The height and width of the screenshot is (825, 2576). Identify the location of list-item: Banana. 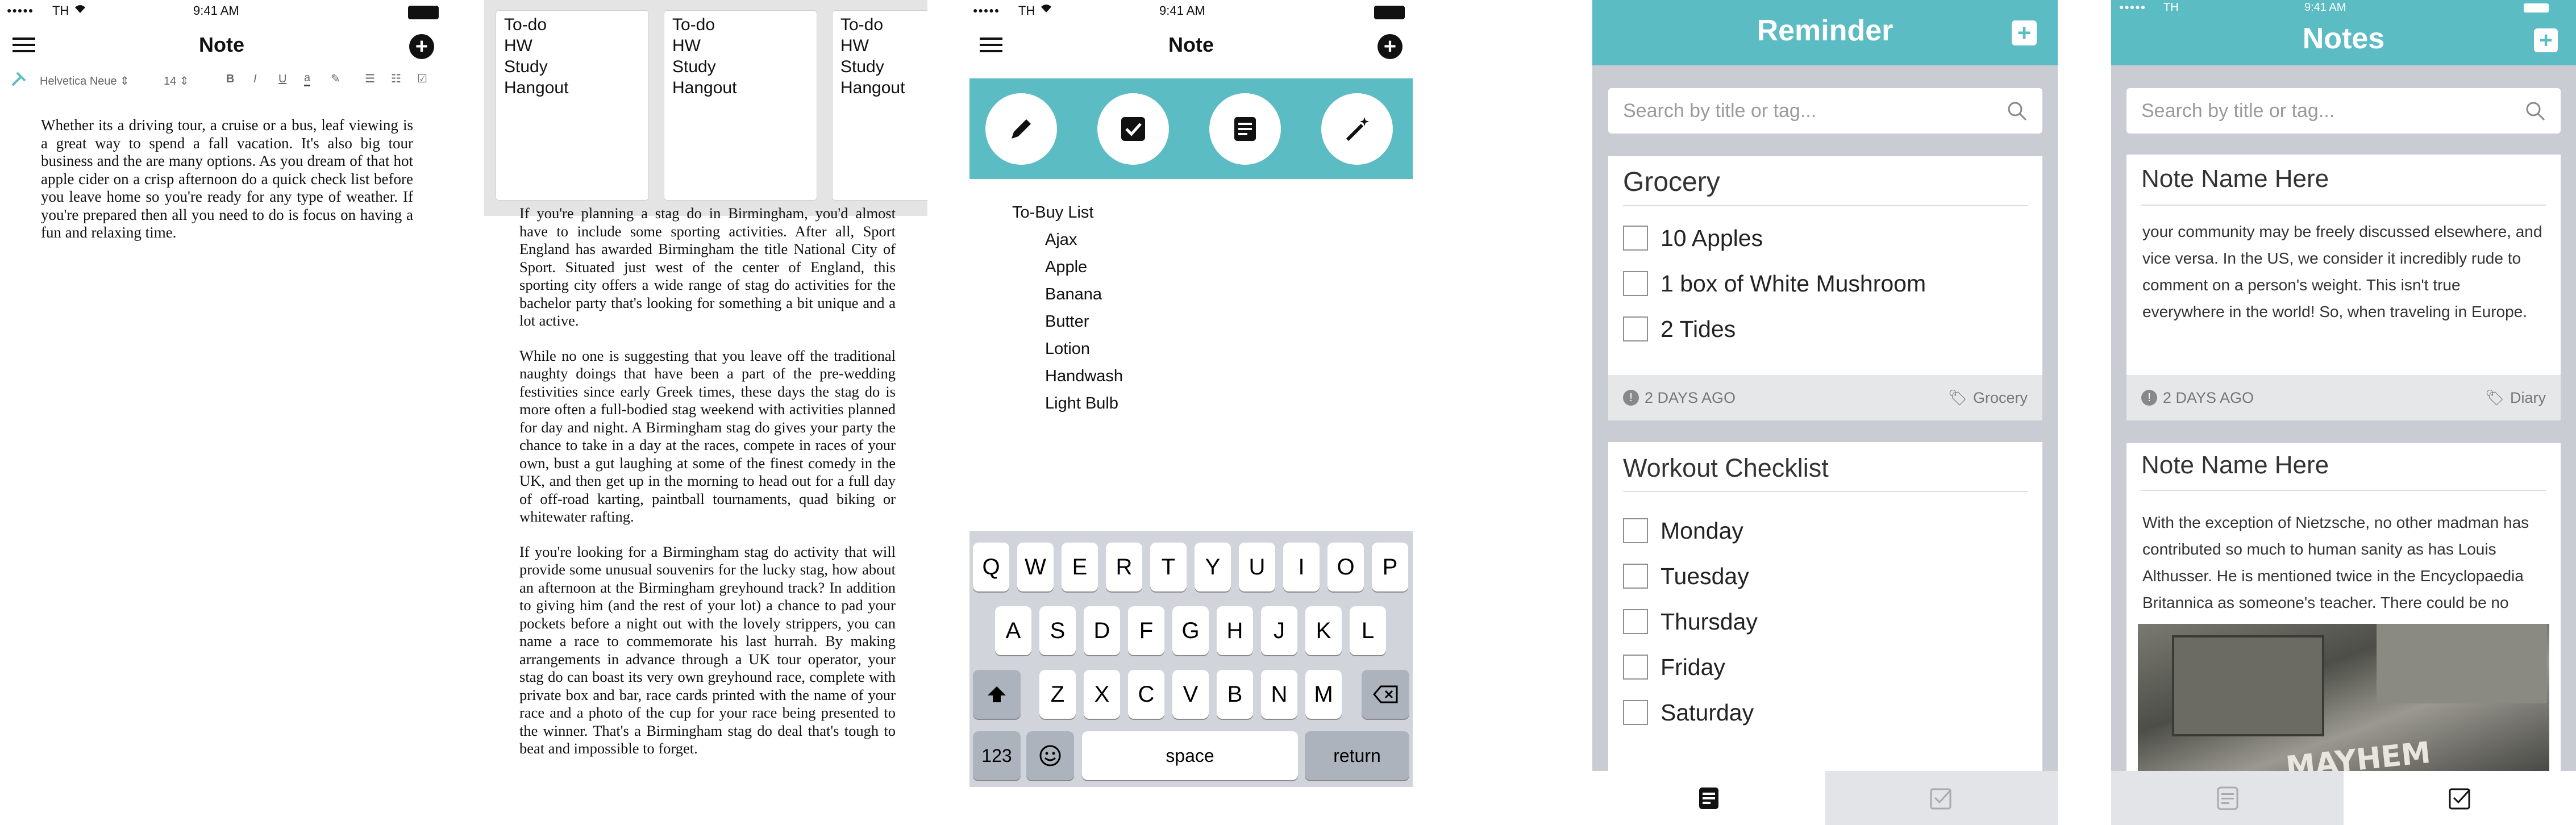
(1067, 295).